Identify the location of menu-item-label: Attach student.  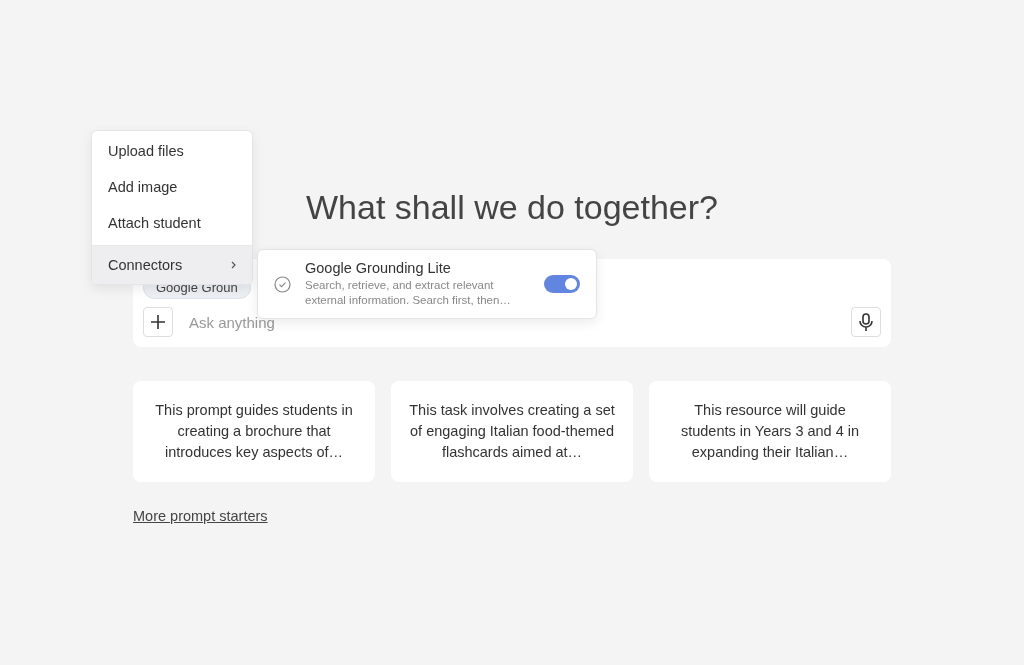
(154, 223).